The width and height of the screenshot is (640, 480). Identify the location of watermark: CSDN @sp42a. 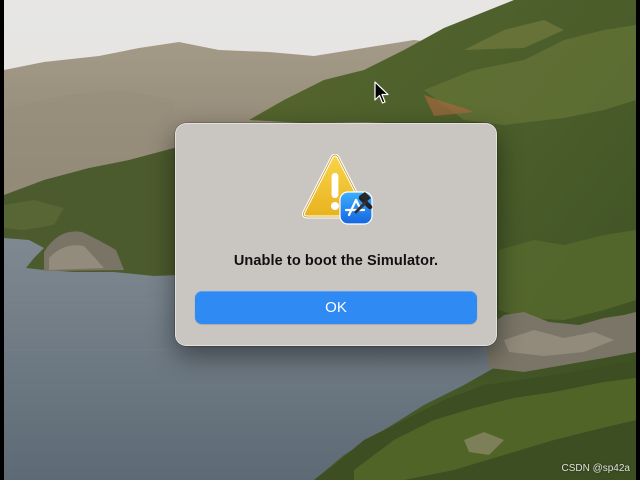
(595, 468).